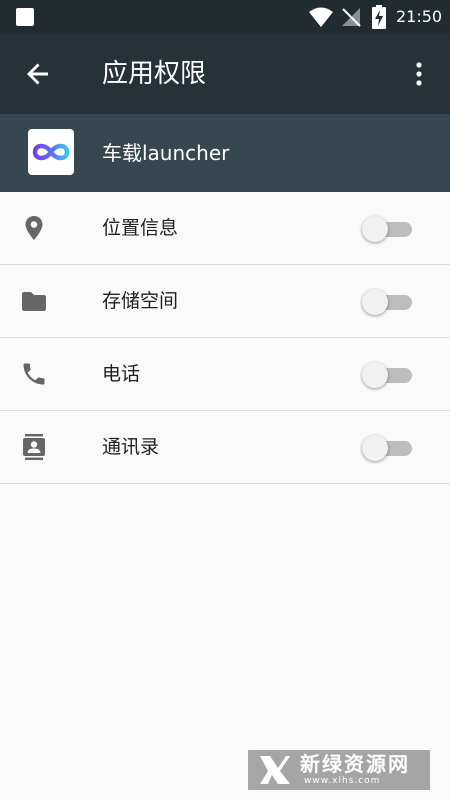 The width and height of the screenshot is (450, 800). I want to click on watermark: 新绿资源网 www.xlhs.com, so click(339, 770).